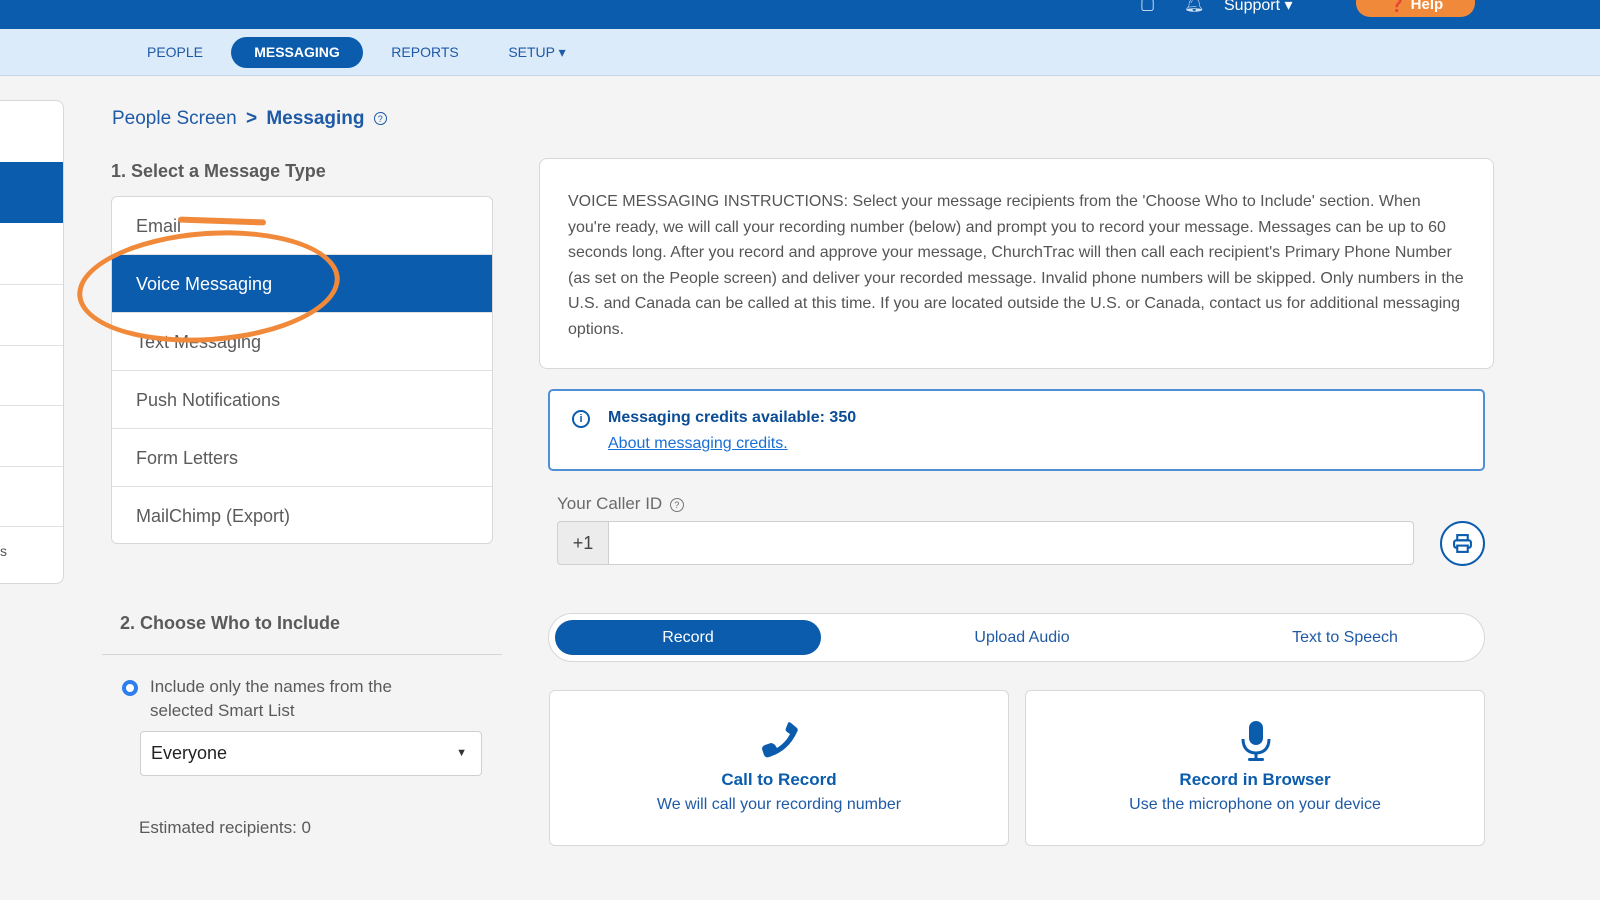  Describe the element at coordinates (32, 342) in the screenshot. I see `side-rail: s` at that location.